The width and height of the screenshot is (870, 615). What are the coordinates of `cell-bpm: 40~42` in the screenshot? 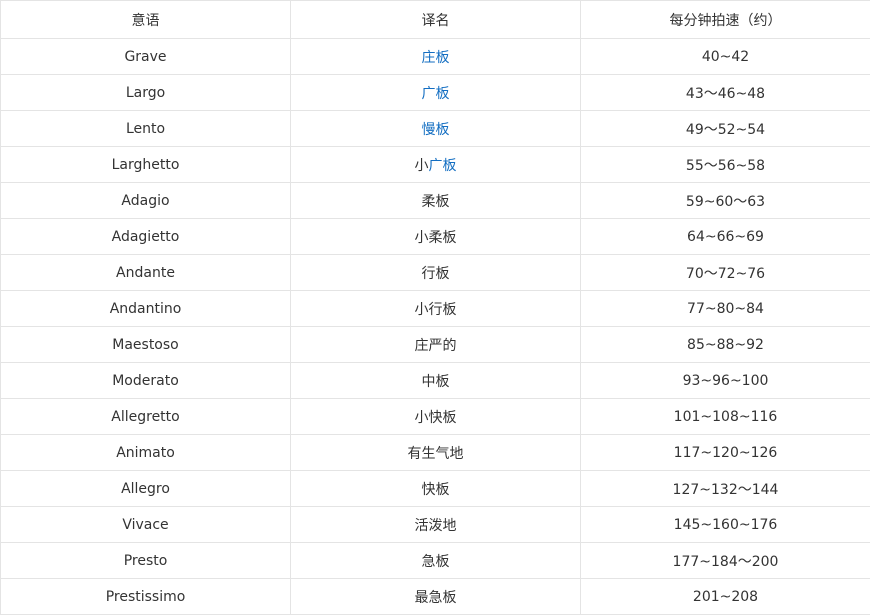 It's located at (725, 57).